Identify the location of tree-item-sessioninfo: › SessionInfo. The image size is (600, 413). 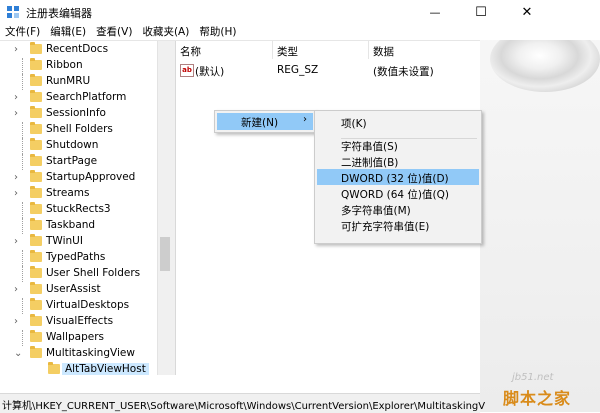
(78, 114).